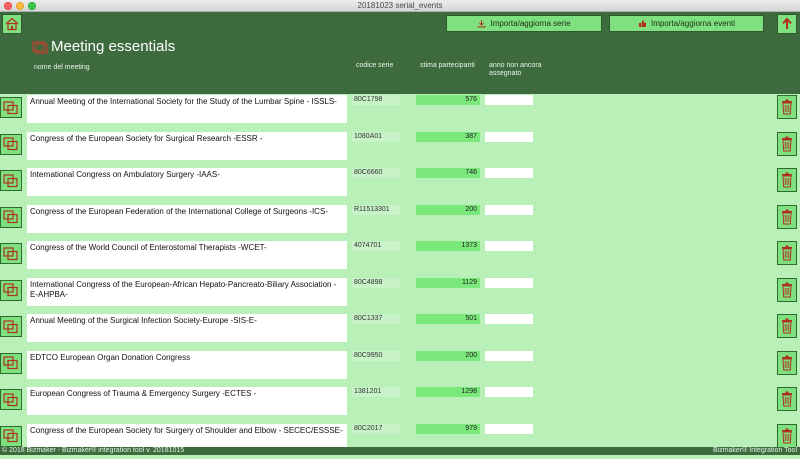 The height and width of the screenshot is (459, 800). What do you see at coordinates (642, 23) in the screenshot?
I see `thumbs-up-icon` at bounding box center [642, 23].